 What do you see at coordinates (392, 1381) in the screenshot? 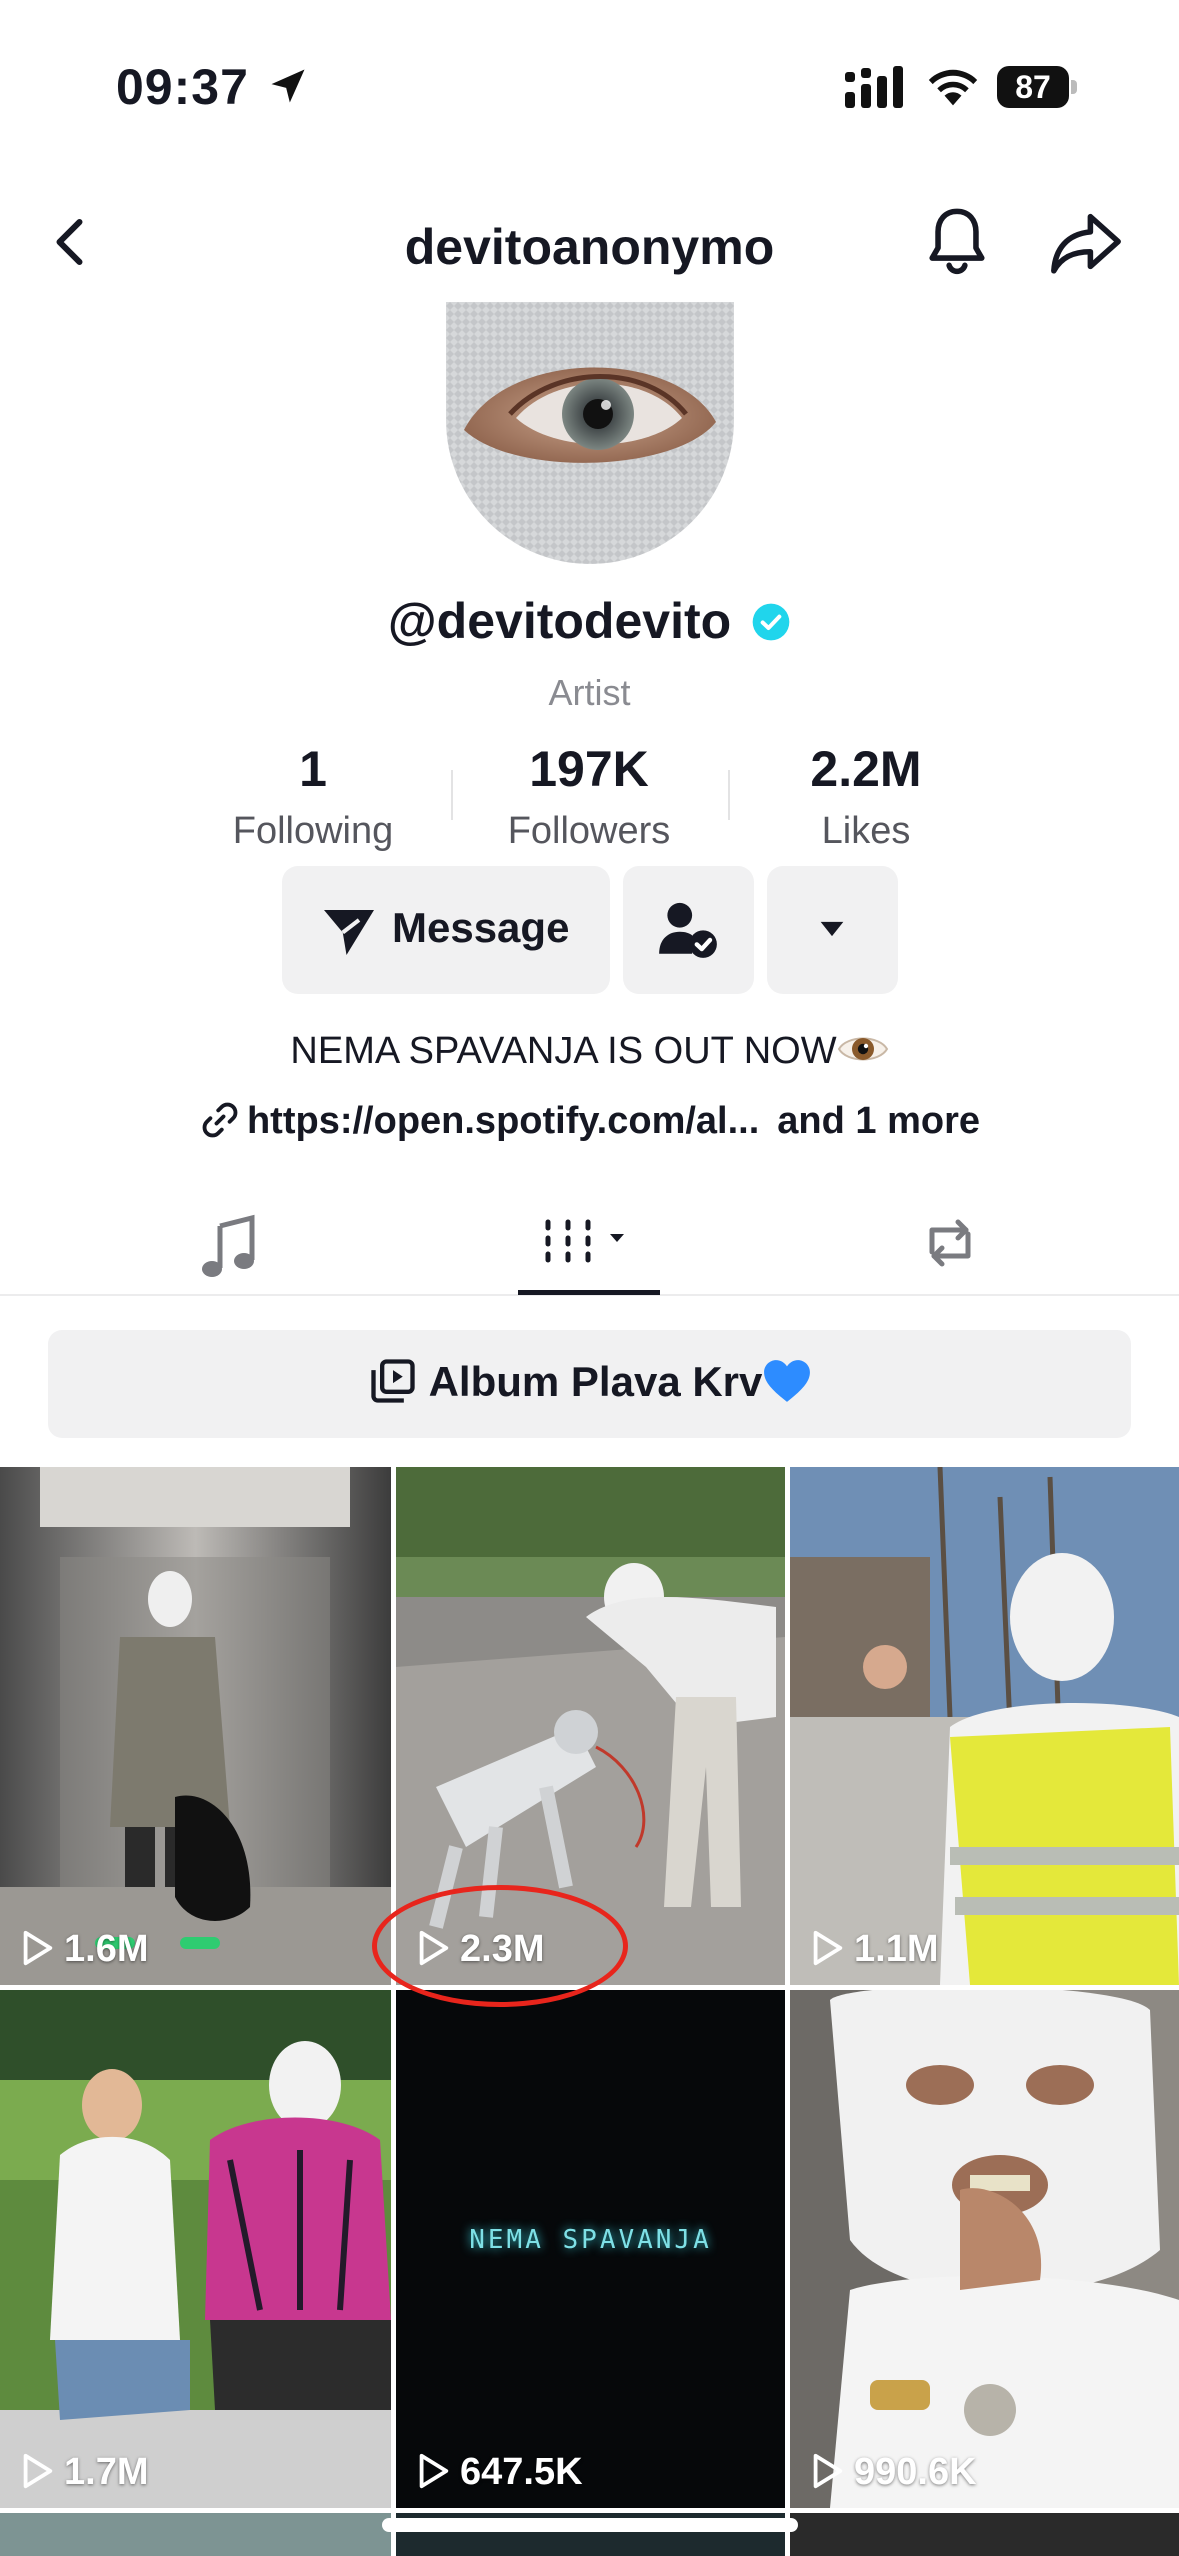
I see `playlist-icon` at bounding box center [392, 1381].